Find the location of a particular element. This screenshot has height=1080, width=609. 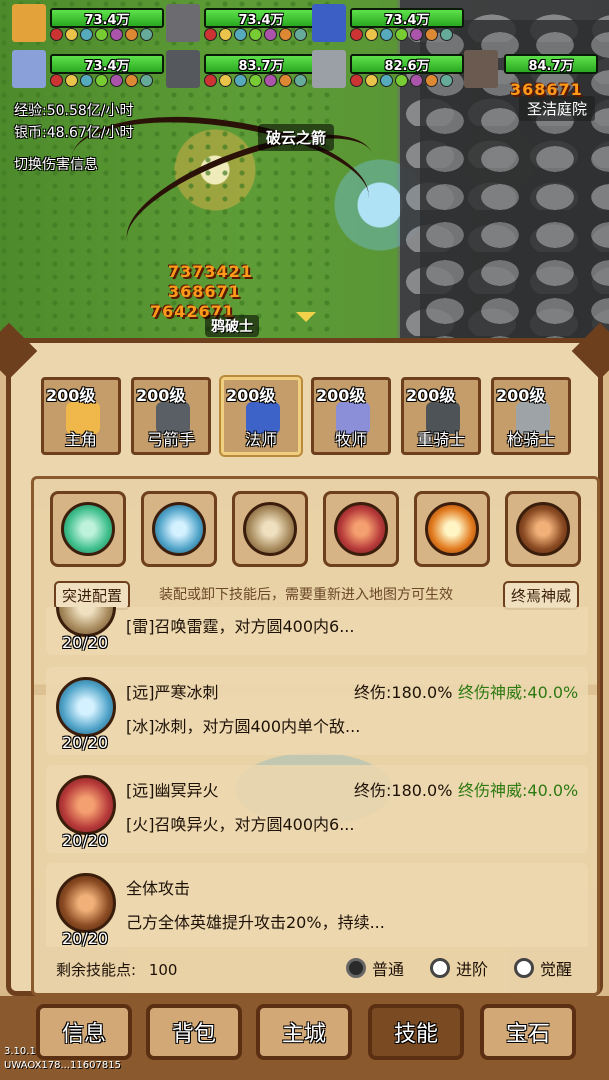

equip-hint: 装配或卸下技能后，需要重新进入地图方可生效 is located at coordinates (306, 595).